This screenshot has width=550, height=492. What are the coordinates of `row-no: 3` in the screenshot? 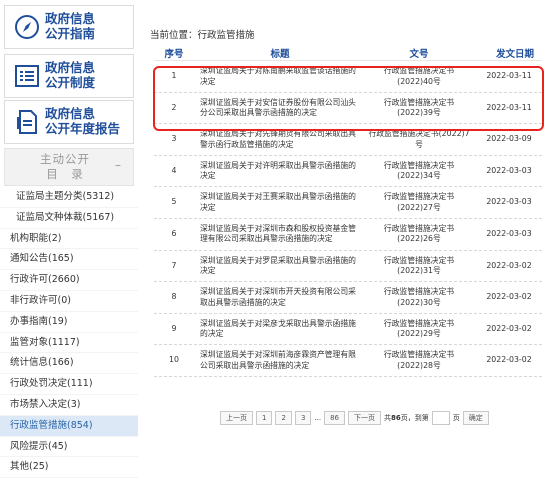 It's located at (174, 139).